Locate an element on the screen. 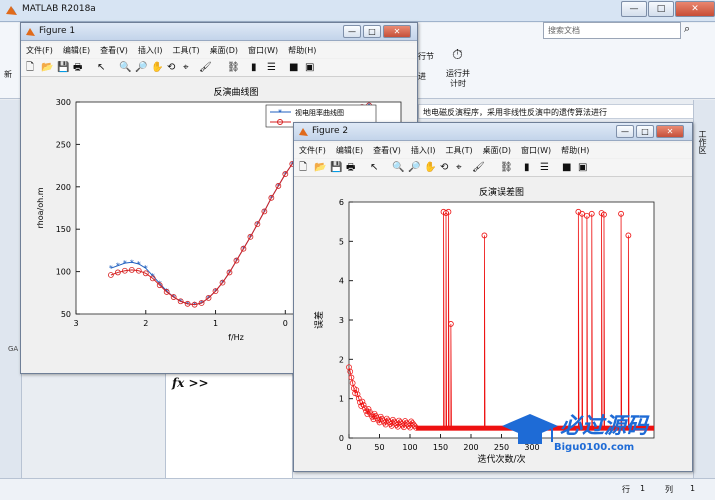 This screenshot has height=500, width=715. workspace-tab: 工作区 is located at coordinates (702, 142).